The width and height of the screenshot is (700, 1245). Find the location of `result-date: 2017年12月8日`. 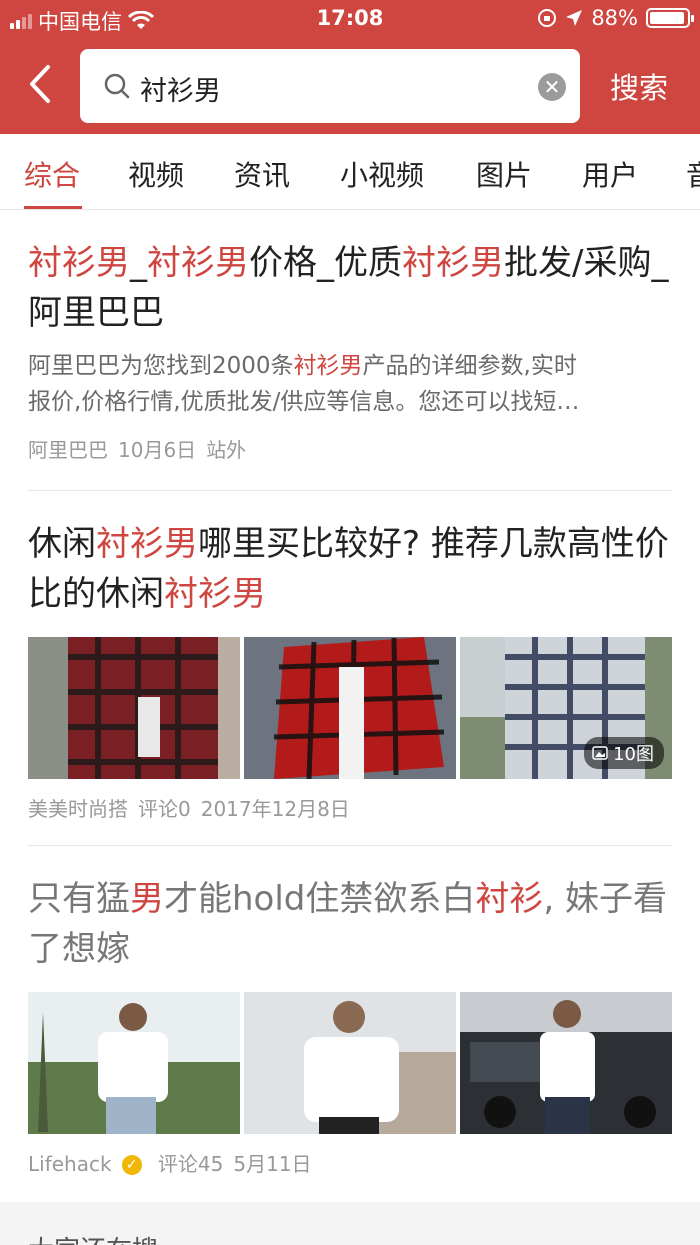

result-date: 2017年12月8日 is located at coordinates (275, 809).